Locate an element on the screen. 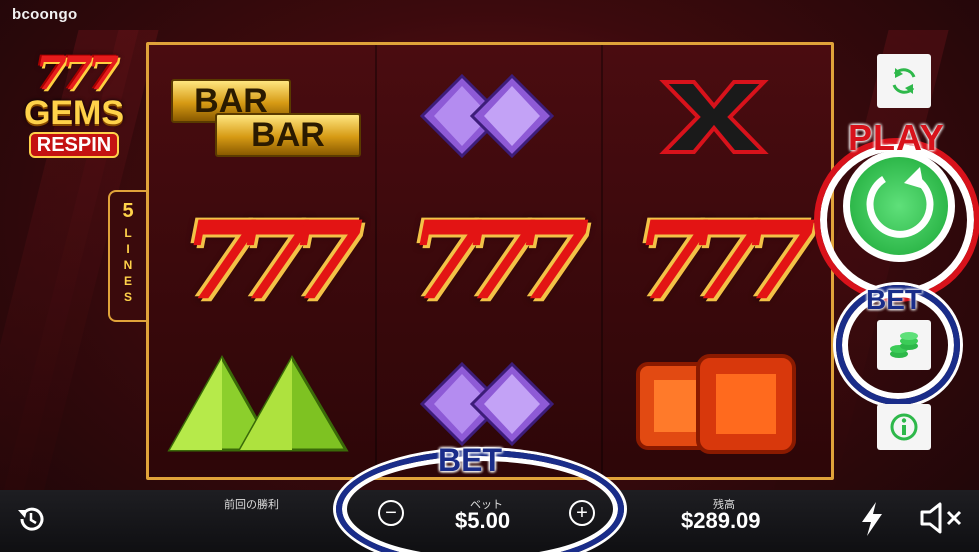  coins-icon is located at coordinates (904, 345).